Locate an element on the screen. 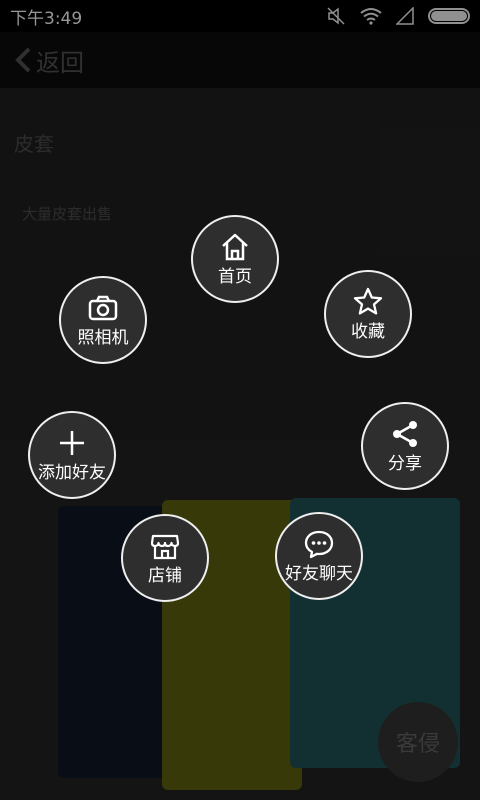 Image resolution: width=480 pixels, height=800 pixels. menu-camera-label: 照相机 is located at coordinates (103, 338).